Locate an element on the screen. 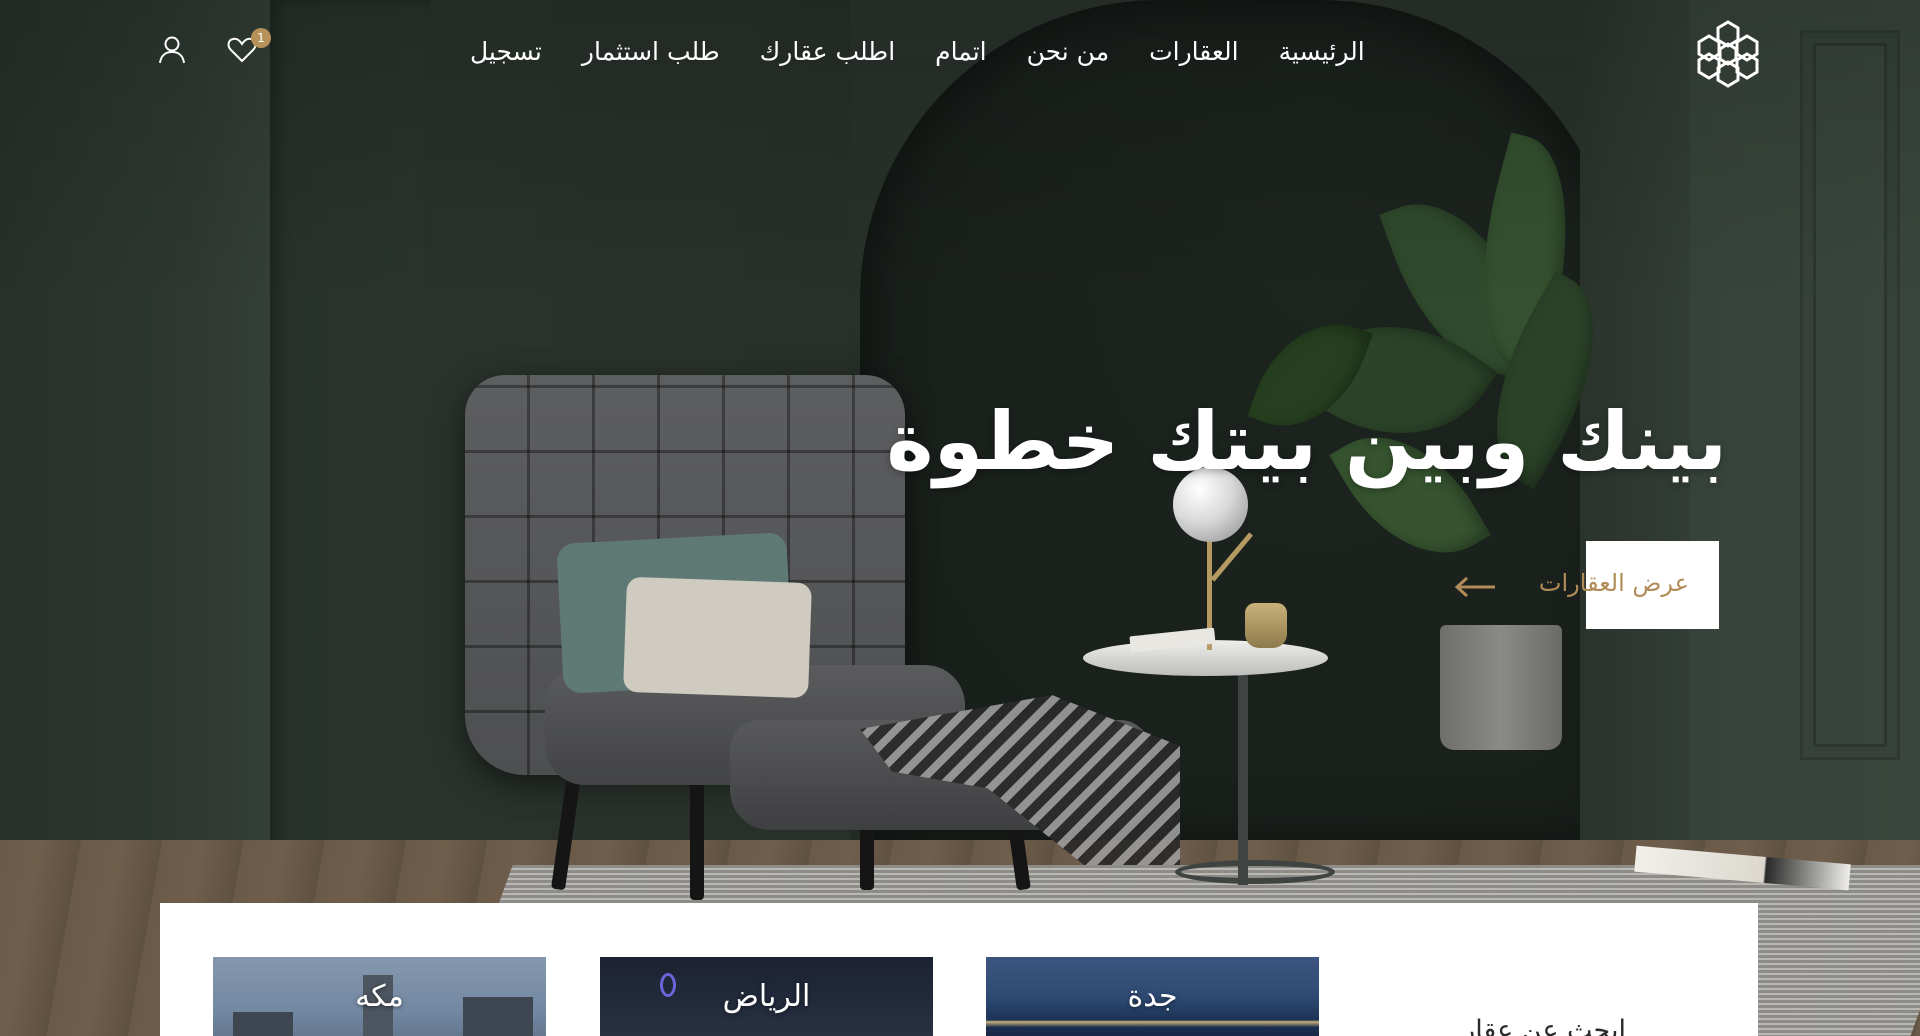  city-tile-riyadh: الرياض is located at coordinates (766, 996).